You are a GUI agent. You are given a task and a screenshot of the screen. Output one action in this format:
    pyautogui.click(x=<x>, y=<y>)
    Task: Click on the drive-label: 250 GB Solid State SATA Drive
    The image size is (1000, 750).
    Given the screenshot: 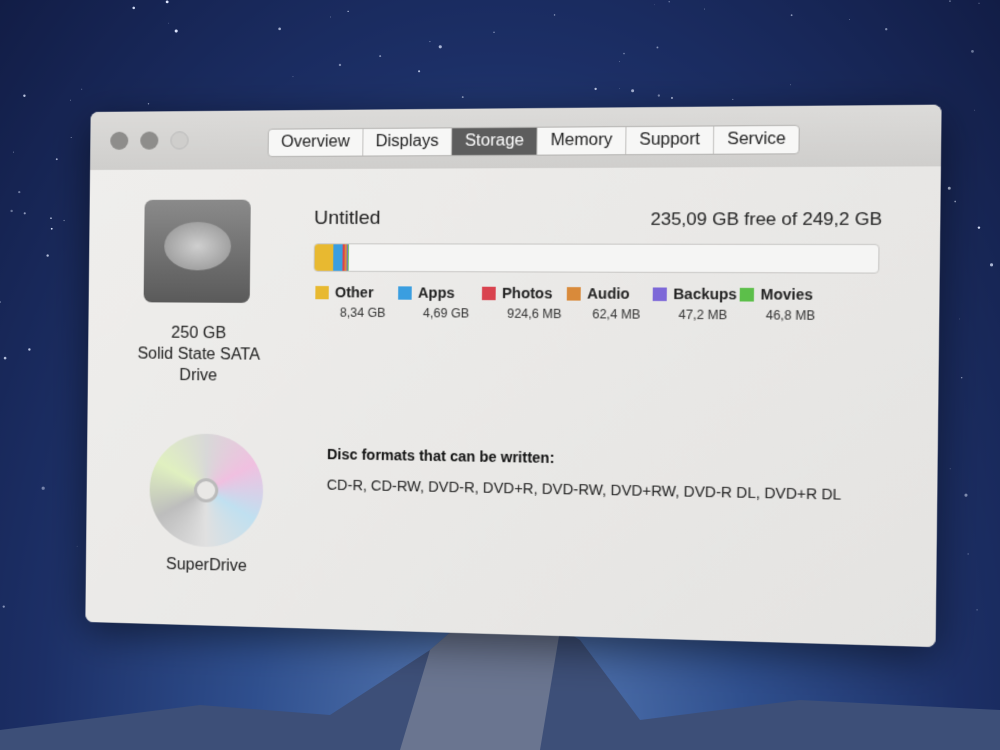 What is the action you would take?
    pyautogui.click(x=199, y=354)
    